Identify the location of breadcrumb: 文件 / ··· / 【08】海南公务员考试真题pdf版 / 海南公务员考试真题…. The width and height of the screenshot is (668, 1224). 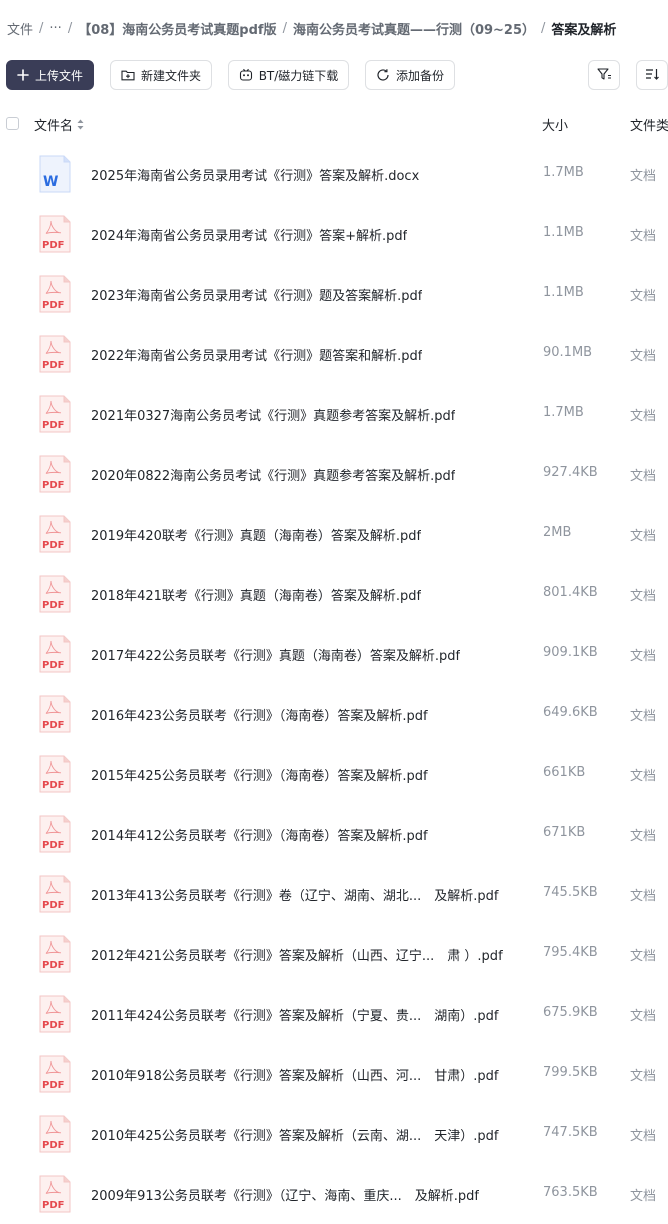
(337, 28).